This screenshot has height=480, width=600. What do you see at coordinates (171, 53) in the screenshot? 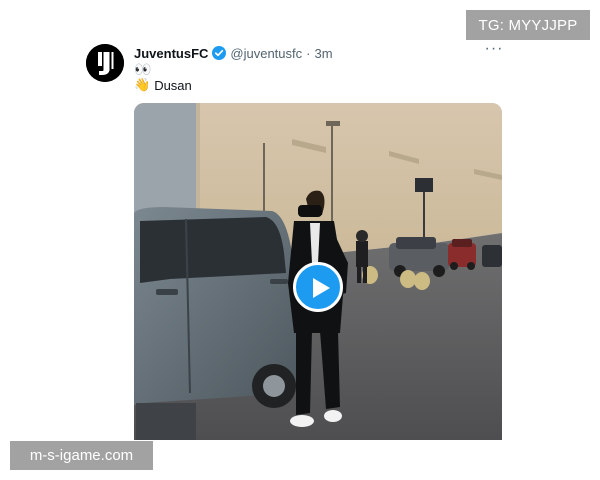
I see `author-name: JuventusFC` at bounding box center [171, 53].